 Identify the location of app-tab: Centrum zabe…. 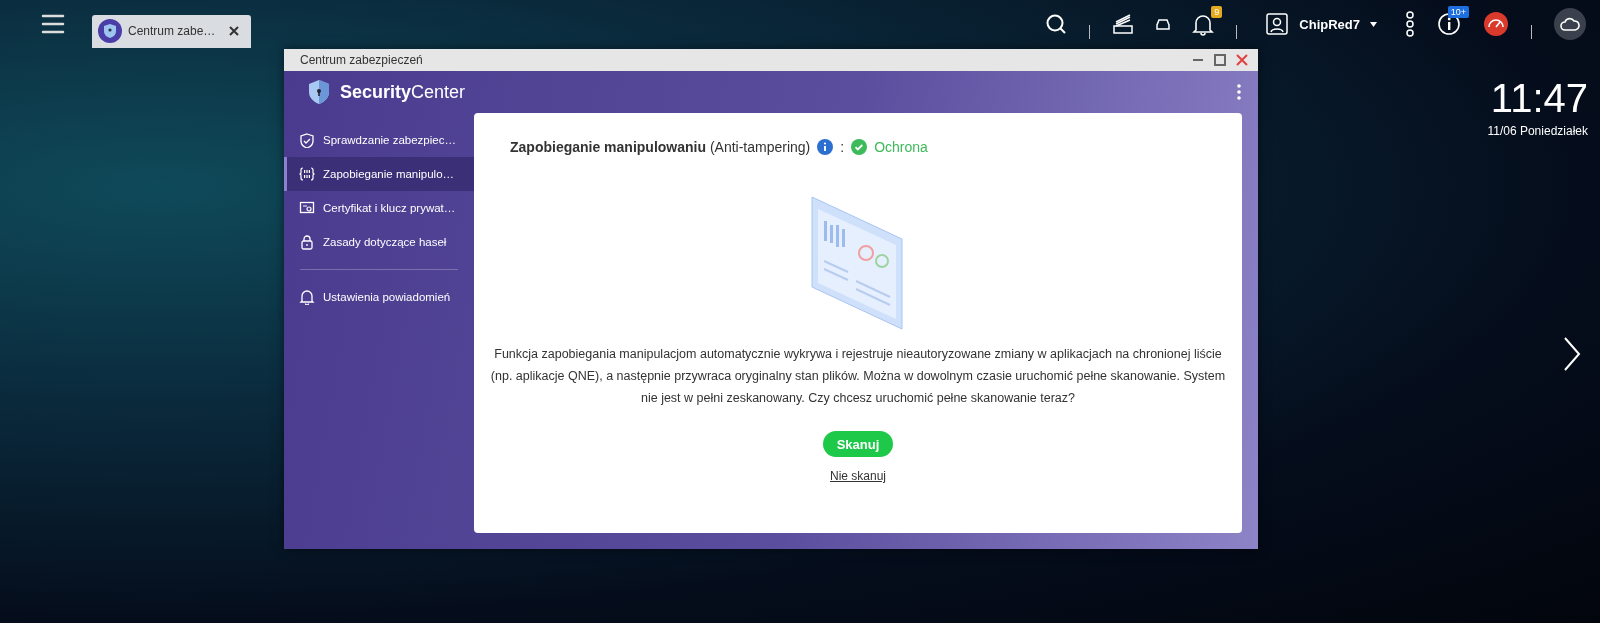
(172, 31).